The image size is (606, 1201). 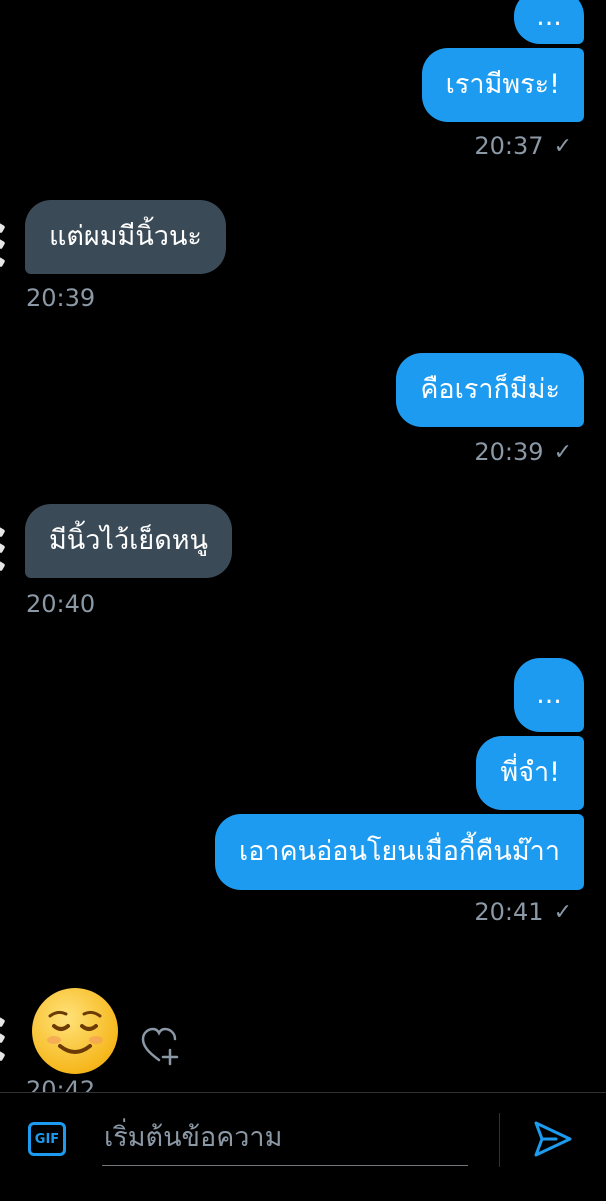 I want to click on relieved-face-emoji, so click(x=75, y=1031).